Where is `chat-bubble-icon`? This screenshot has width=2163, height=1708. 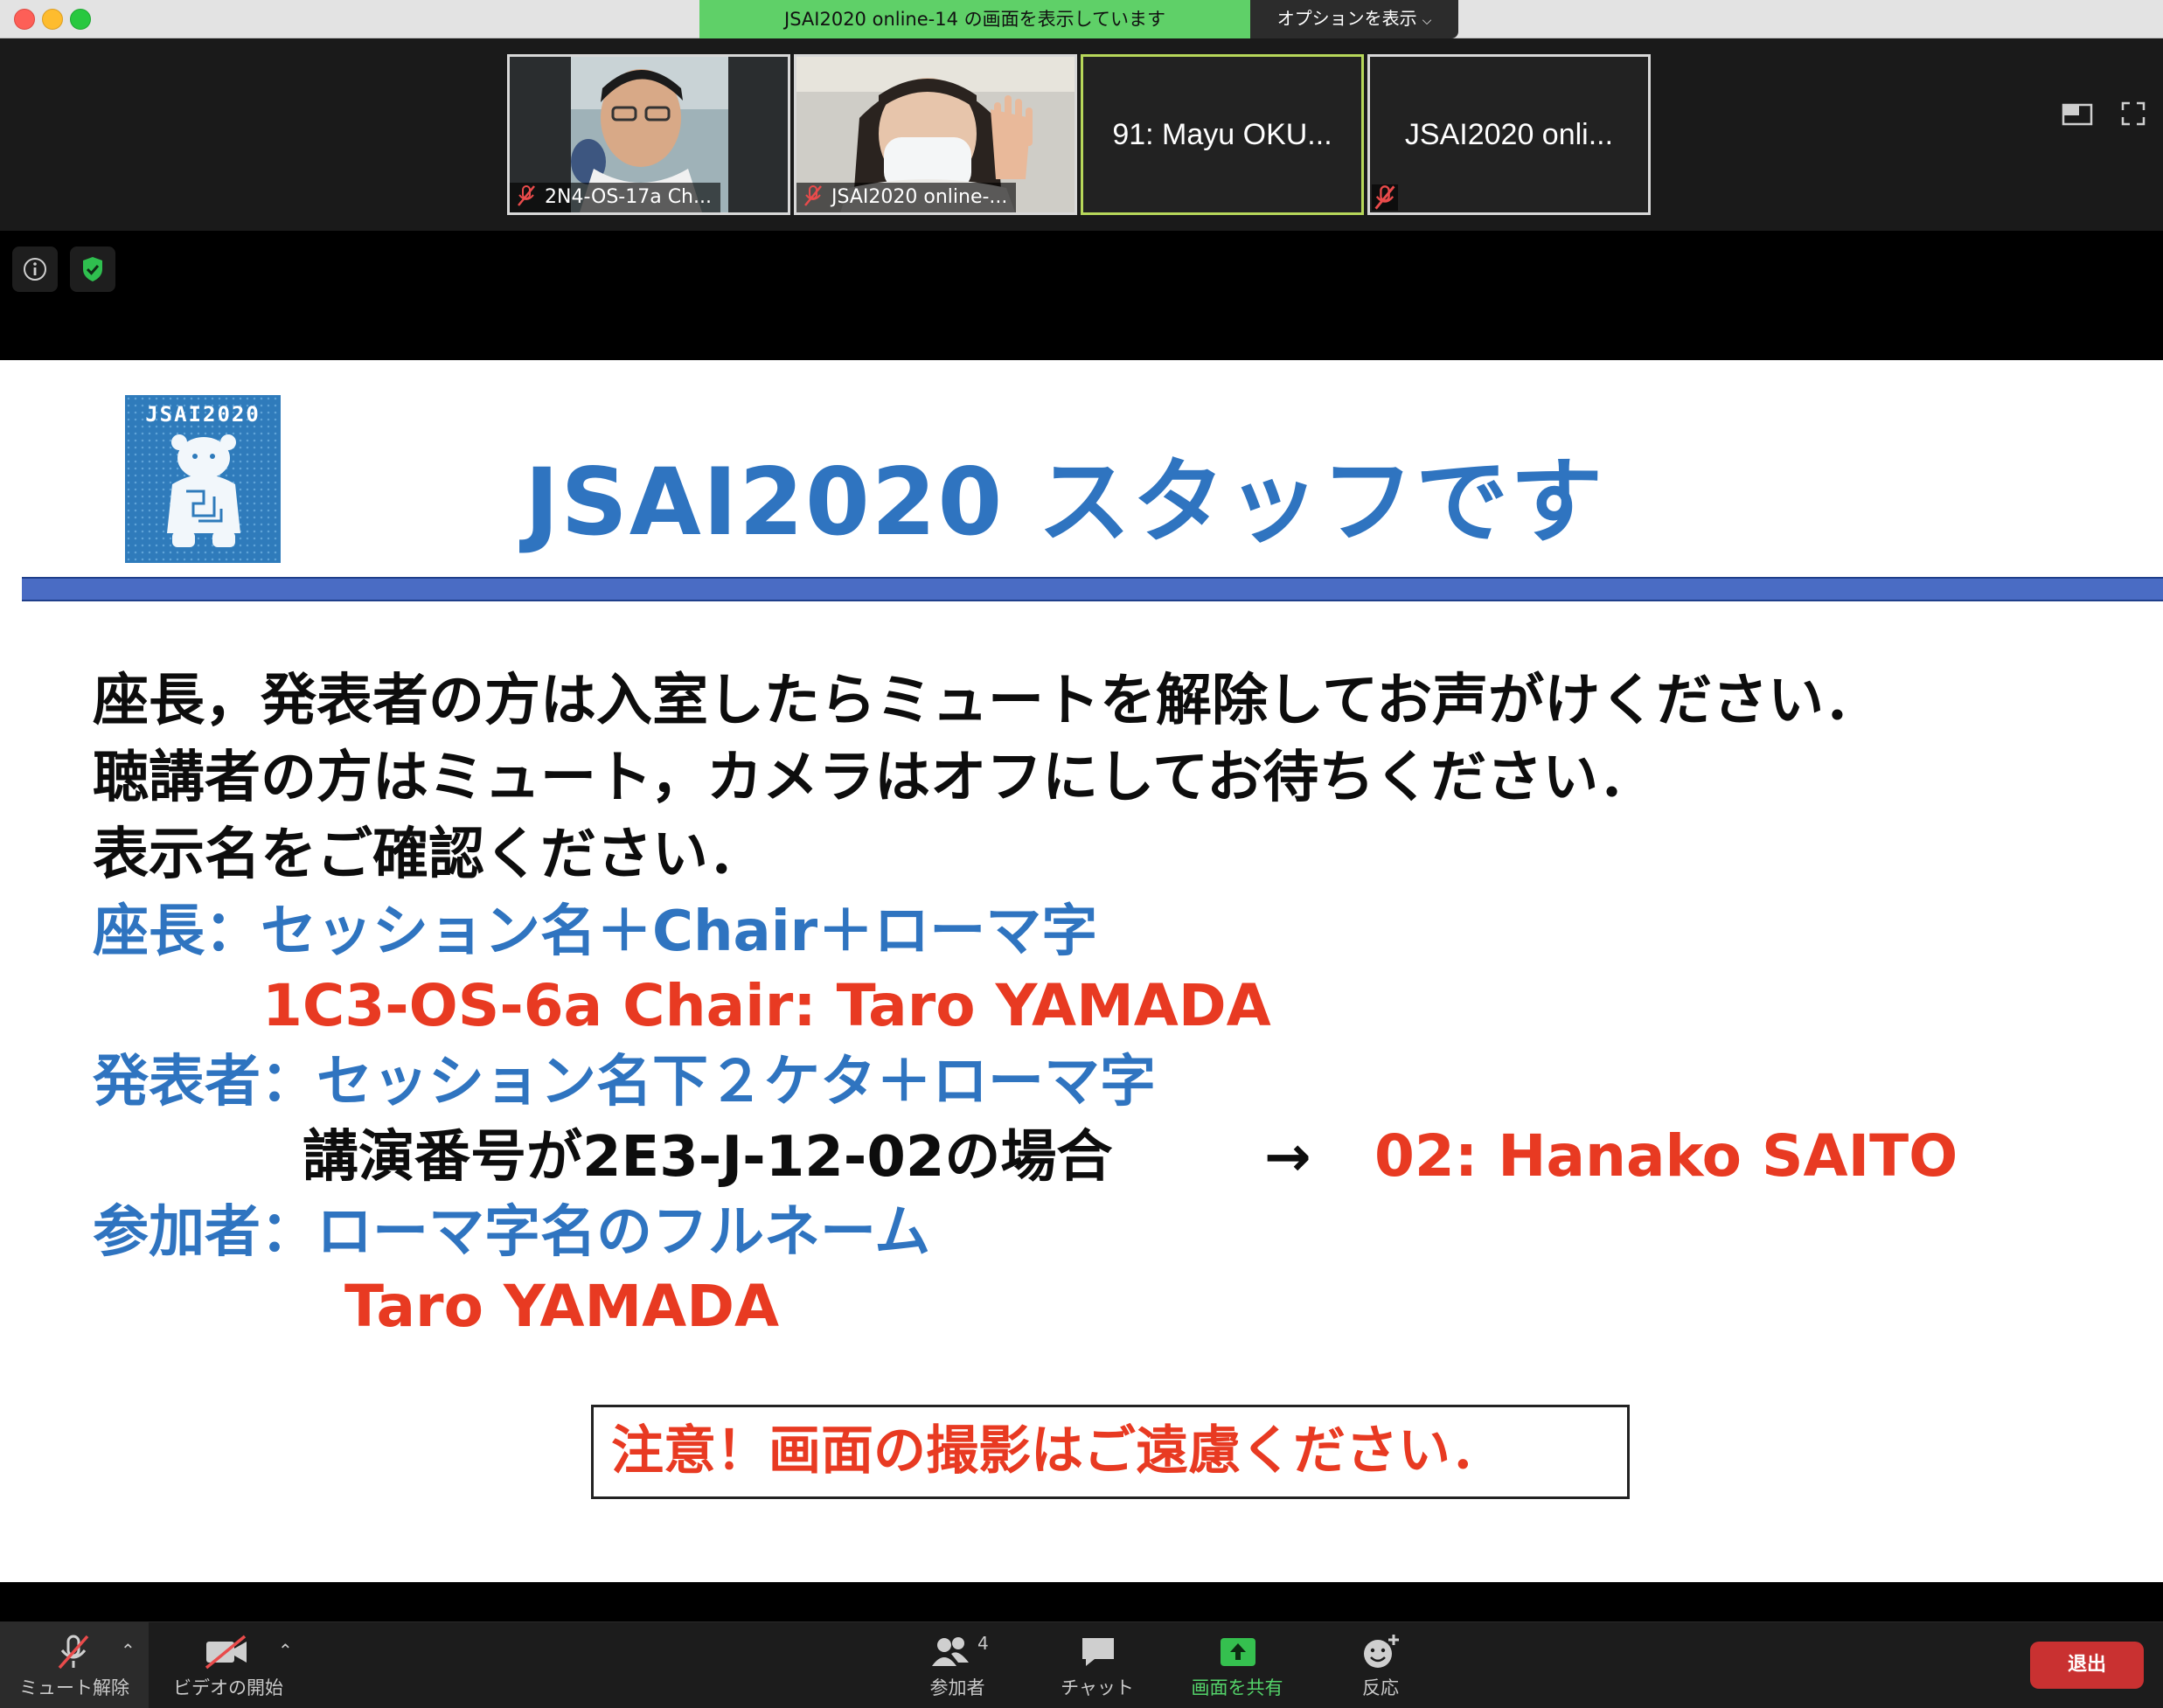 chat-bubble-icon is located at coordinates (1098, 1652).